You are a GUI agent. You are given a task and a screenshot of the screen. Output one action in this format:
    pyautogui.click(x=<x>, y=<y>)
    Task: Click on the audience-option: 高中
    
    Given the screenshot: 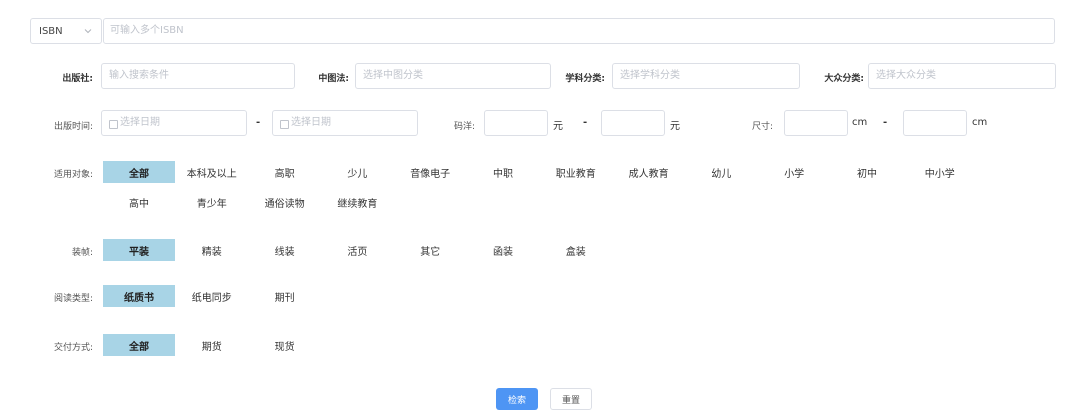 What is the action you would take?
    pyautogui.click(x=139, y=202)
    